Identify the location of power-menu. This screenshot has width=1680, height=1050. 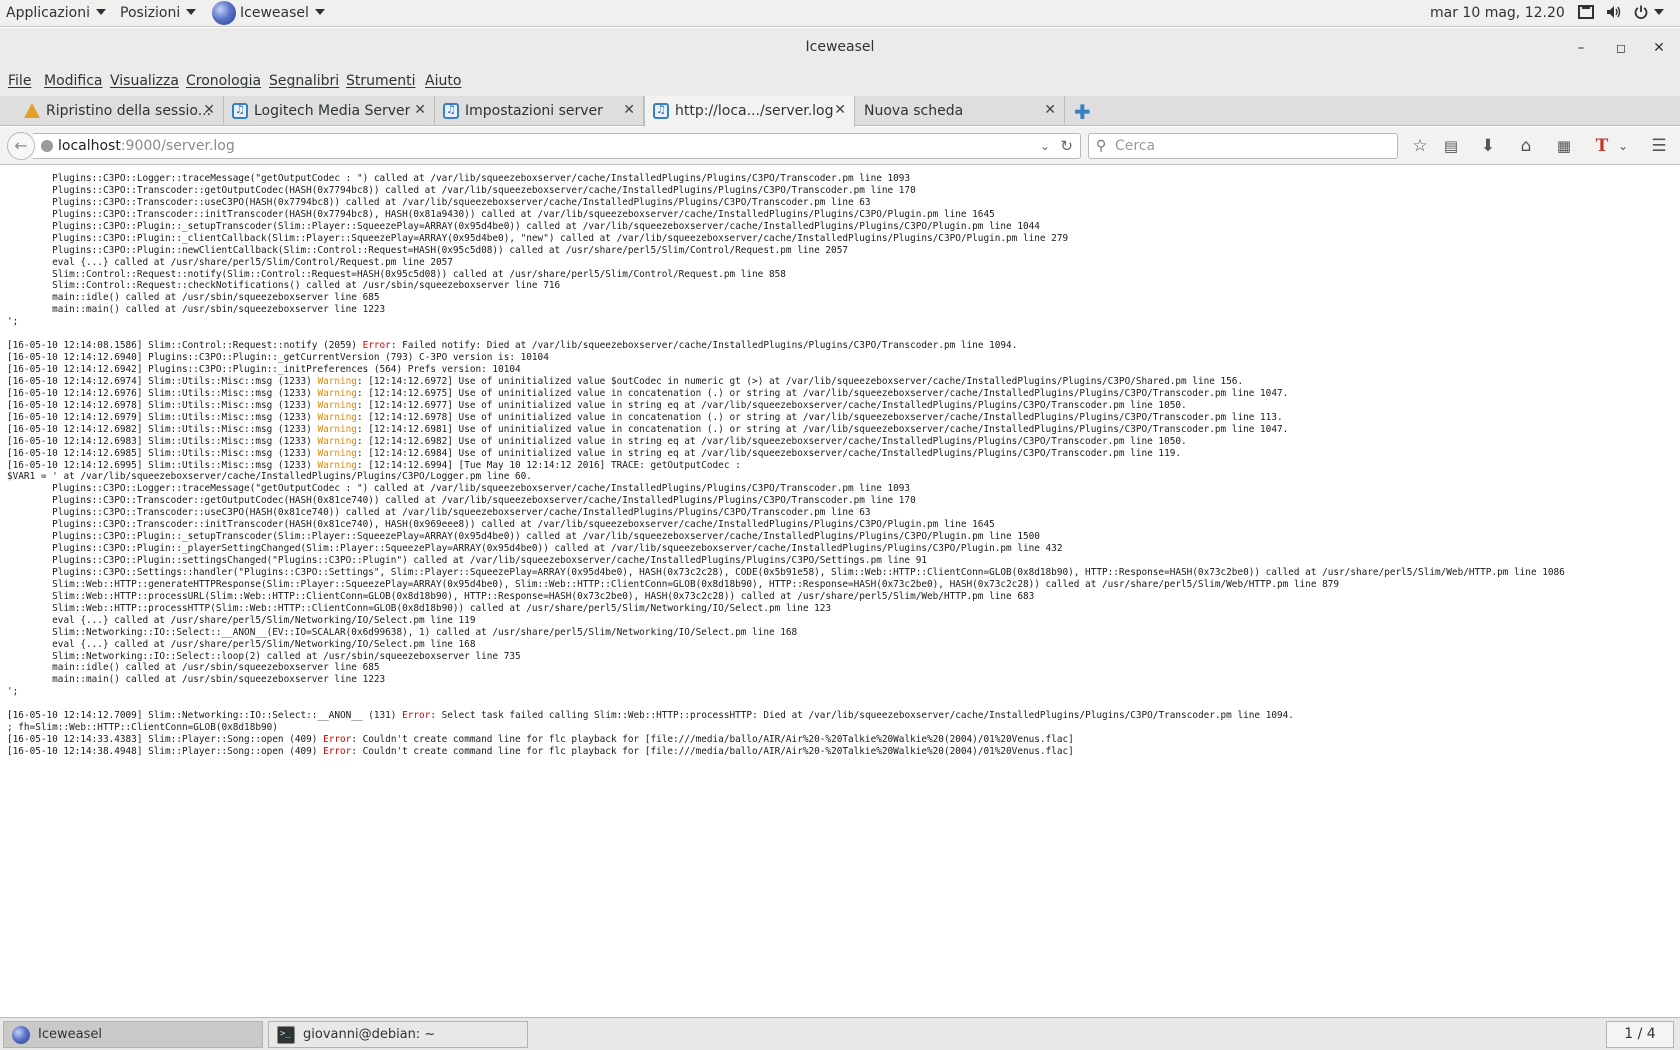
(1649, 13).